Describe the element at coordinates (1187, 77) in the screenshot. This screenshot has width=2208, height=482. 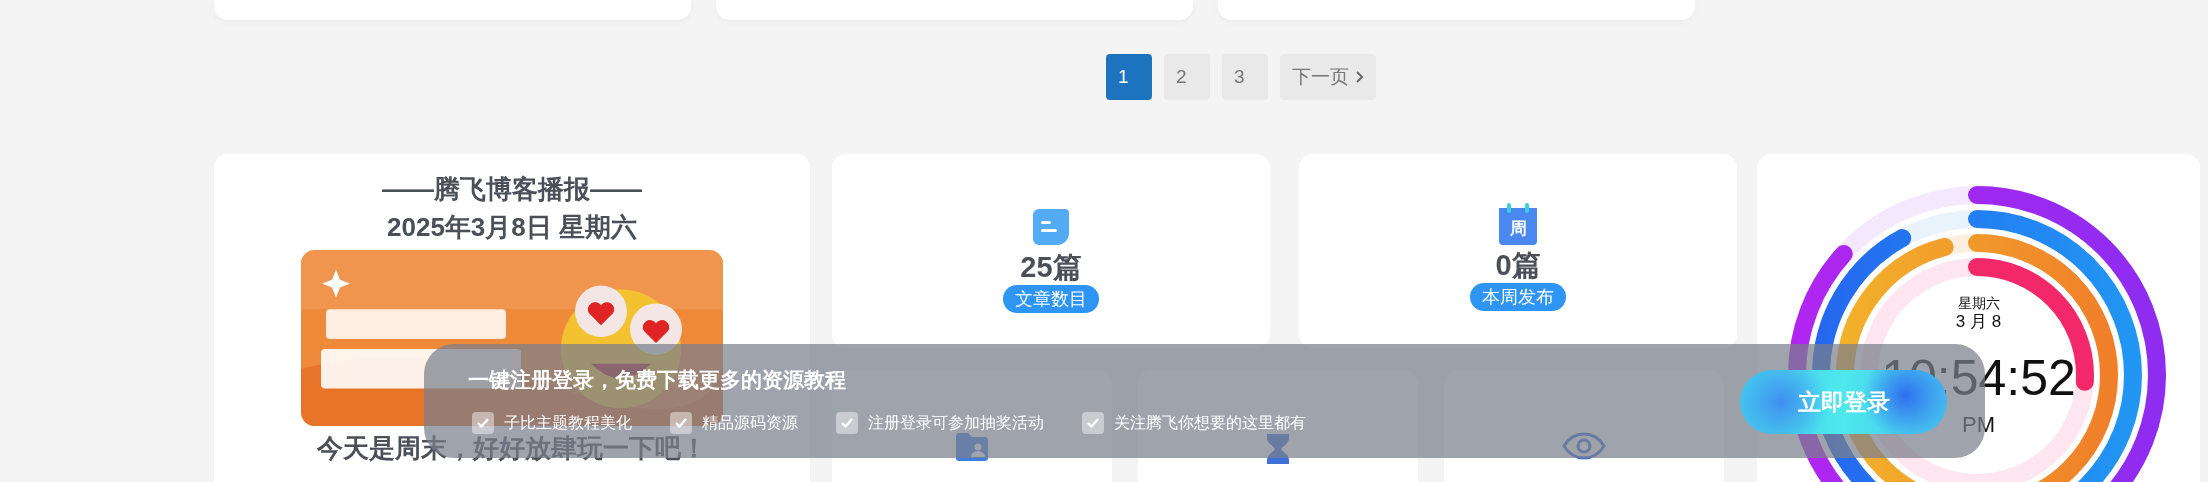
I see `page-button: 2` at that location.